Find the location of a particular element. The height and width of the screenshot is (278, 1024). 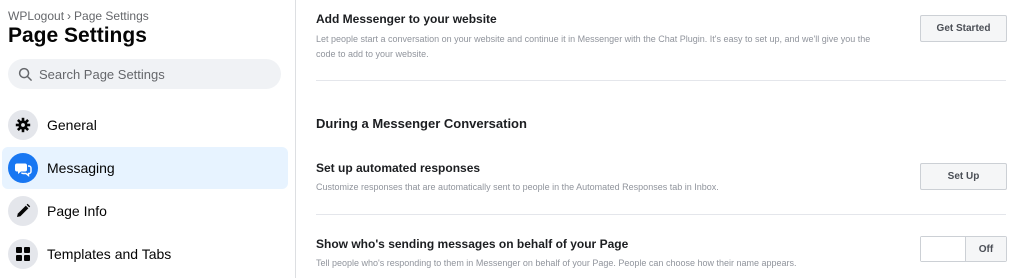

sidebar-item-label: Page Info is located at coordinates (77, 211).